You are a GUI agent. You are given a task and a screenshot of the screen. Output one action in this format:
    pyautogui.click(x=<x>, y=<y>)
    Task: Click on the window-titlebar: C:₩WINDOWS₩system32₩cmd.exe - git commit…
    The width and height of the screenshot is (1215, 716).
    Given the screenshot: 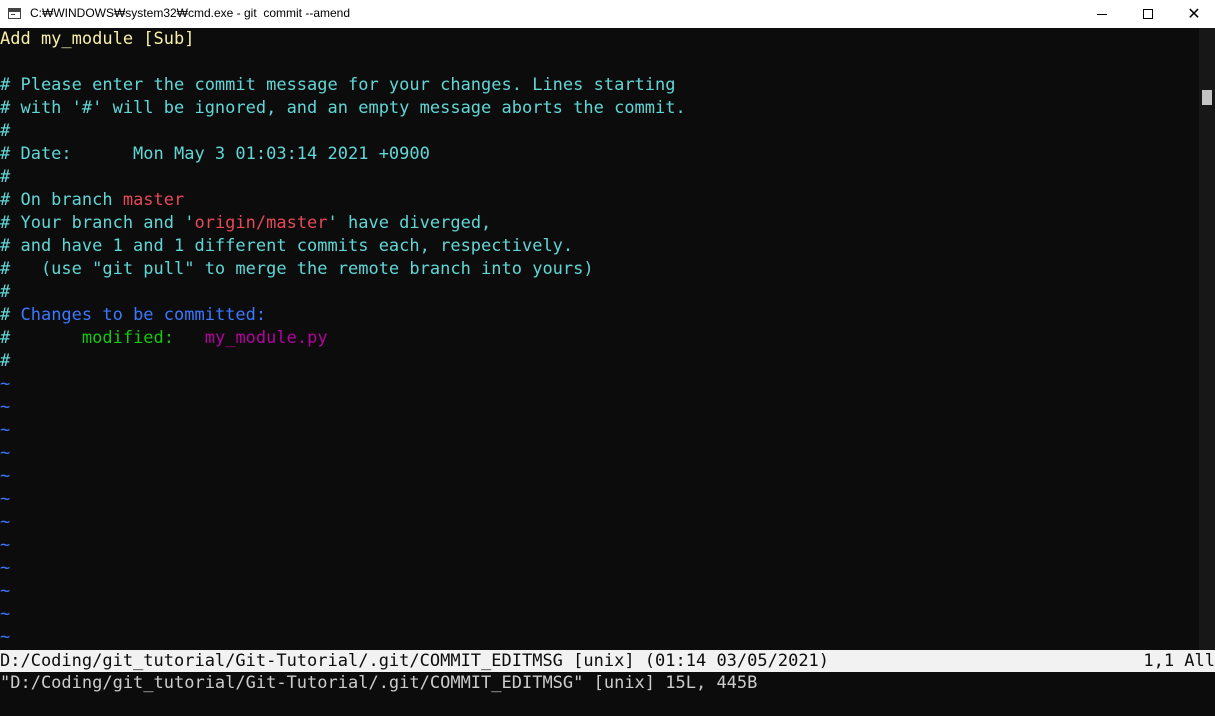 What is the action you would take?
    pyautogui.click(x=607, y=14)
    